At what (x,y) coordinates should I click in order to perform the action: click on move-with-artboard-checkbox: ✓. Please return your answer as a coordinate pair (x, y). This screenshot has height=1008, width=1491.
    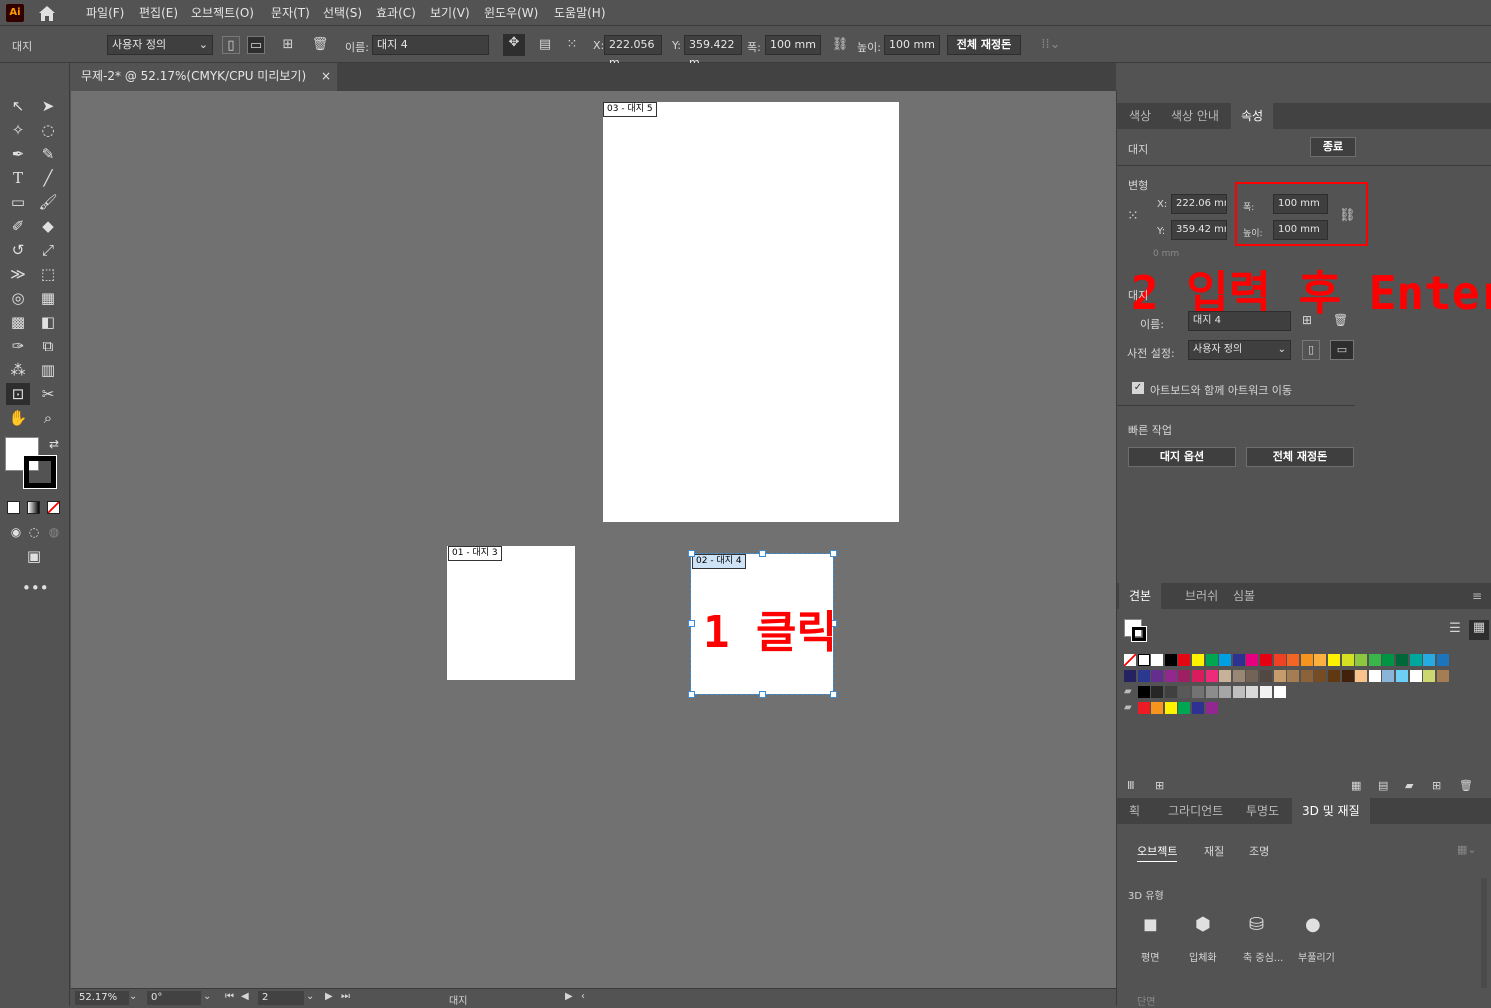
    Looking at the image, I should click on (1138, 388).